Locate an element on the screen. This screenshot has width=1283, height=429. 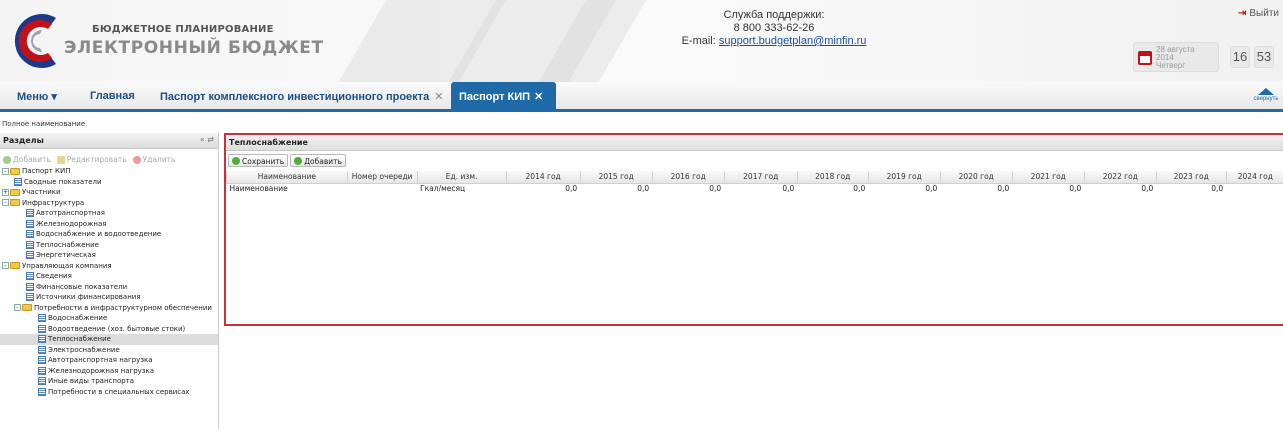
column-header: Наименование is located at coordinates (287, 177).